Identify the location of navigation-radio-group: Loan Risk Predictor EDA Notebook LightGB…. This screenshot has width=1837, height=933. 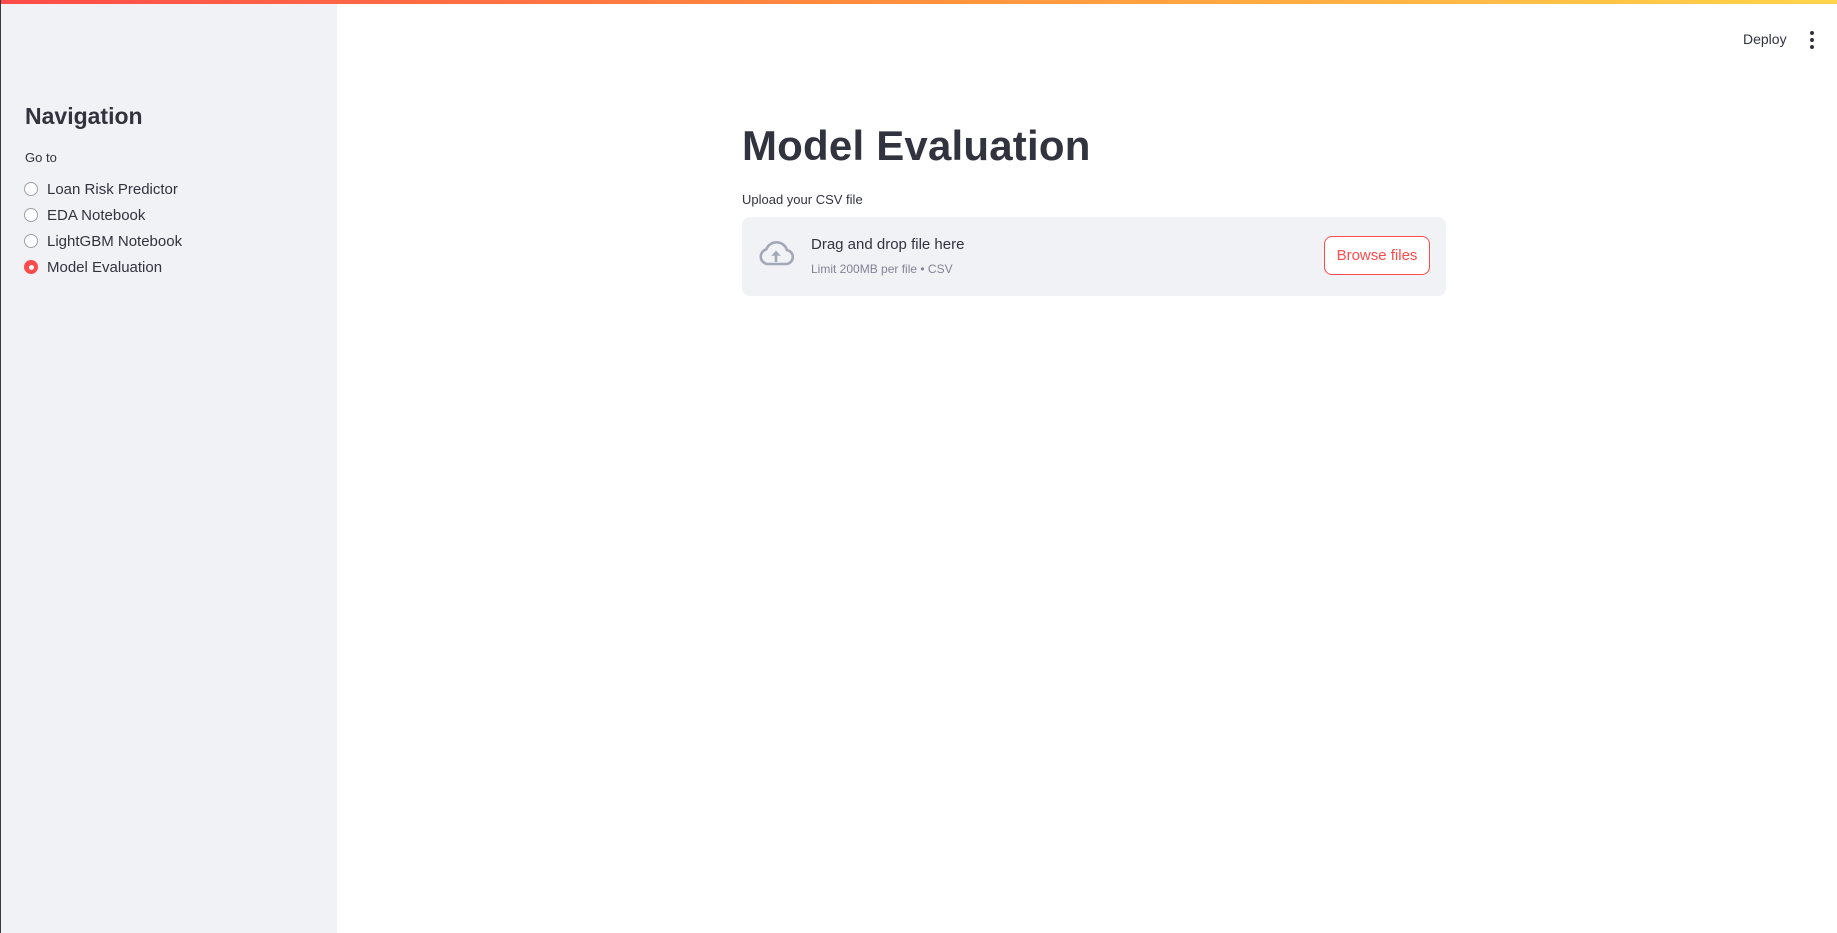
(103, 228).